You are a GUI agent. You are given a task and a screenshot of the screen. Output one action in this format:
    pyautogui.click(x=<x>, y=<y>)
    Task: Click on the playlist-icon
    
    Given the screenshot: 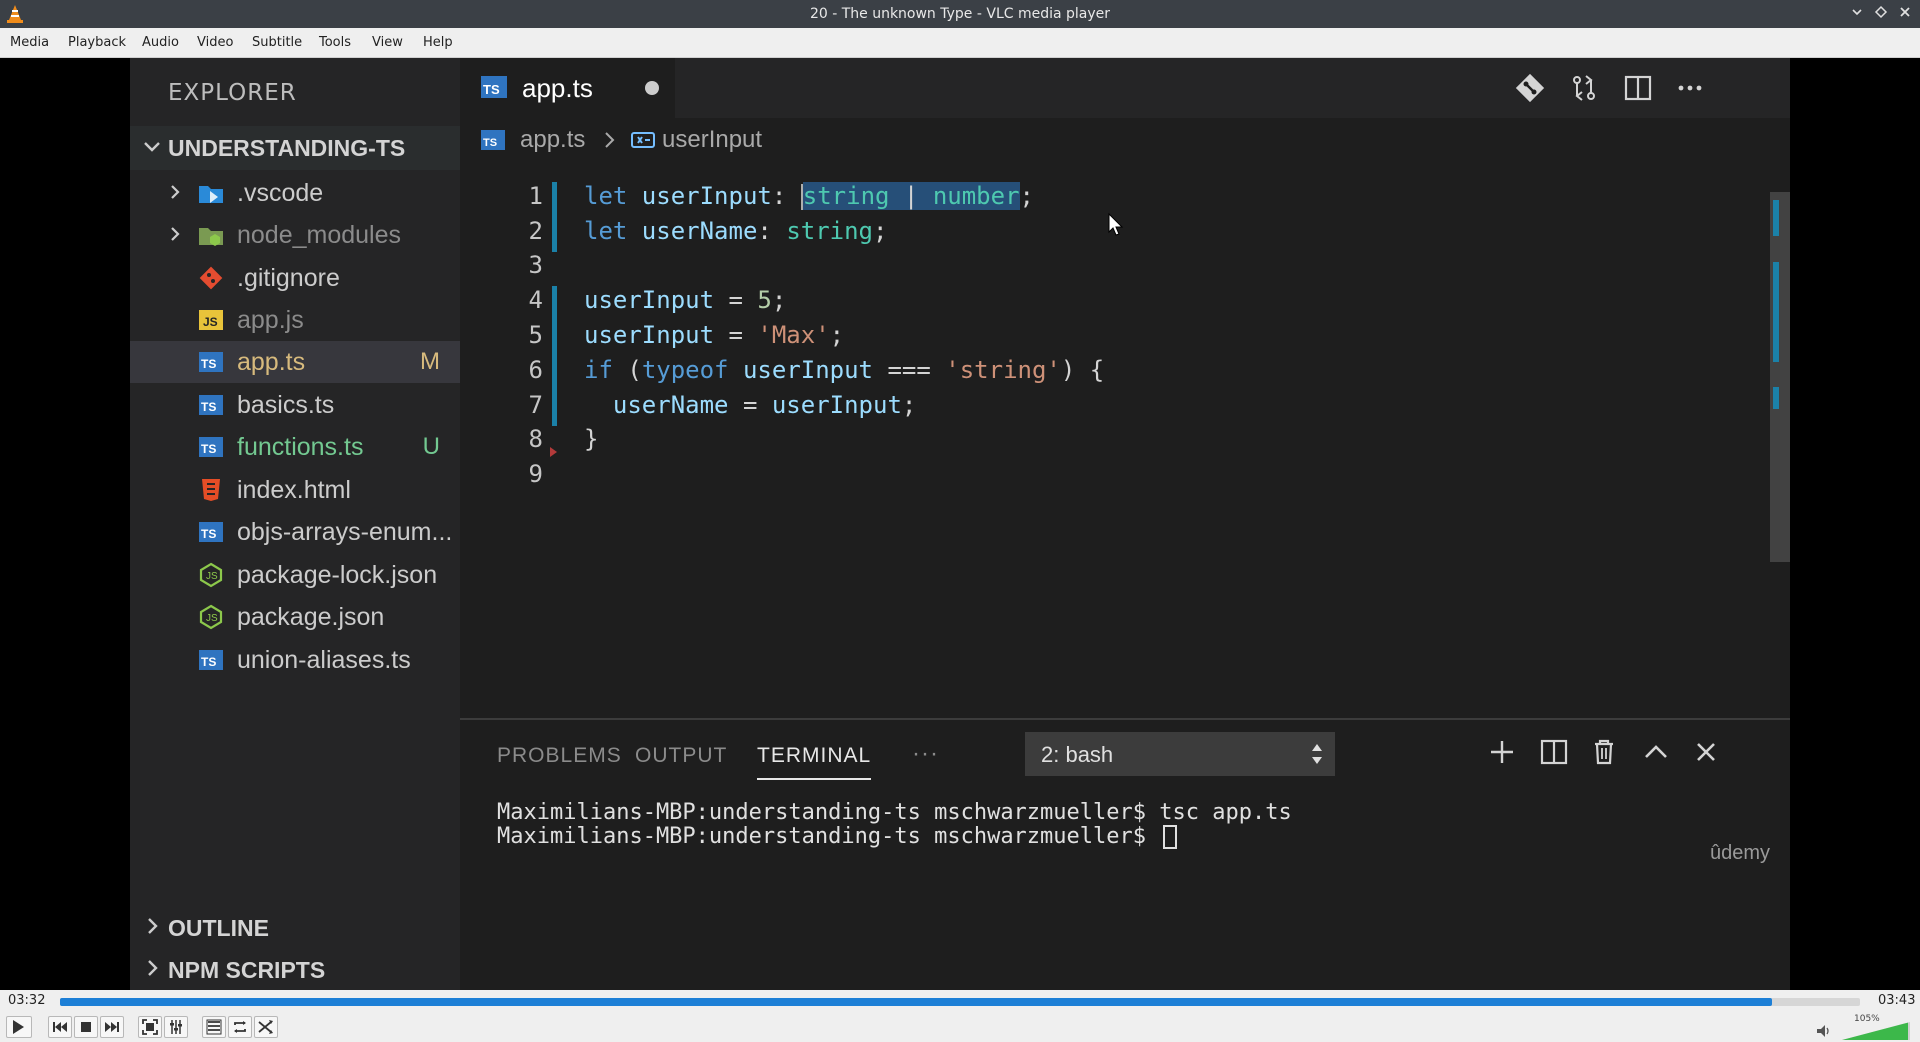 What is the action you would take?
    pyautogui.click(x=214, y=1027)
    